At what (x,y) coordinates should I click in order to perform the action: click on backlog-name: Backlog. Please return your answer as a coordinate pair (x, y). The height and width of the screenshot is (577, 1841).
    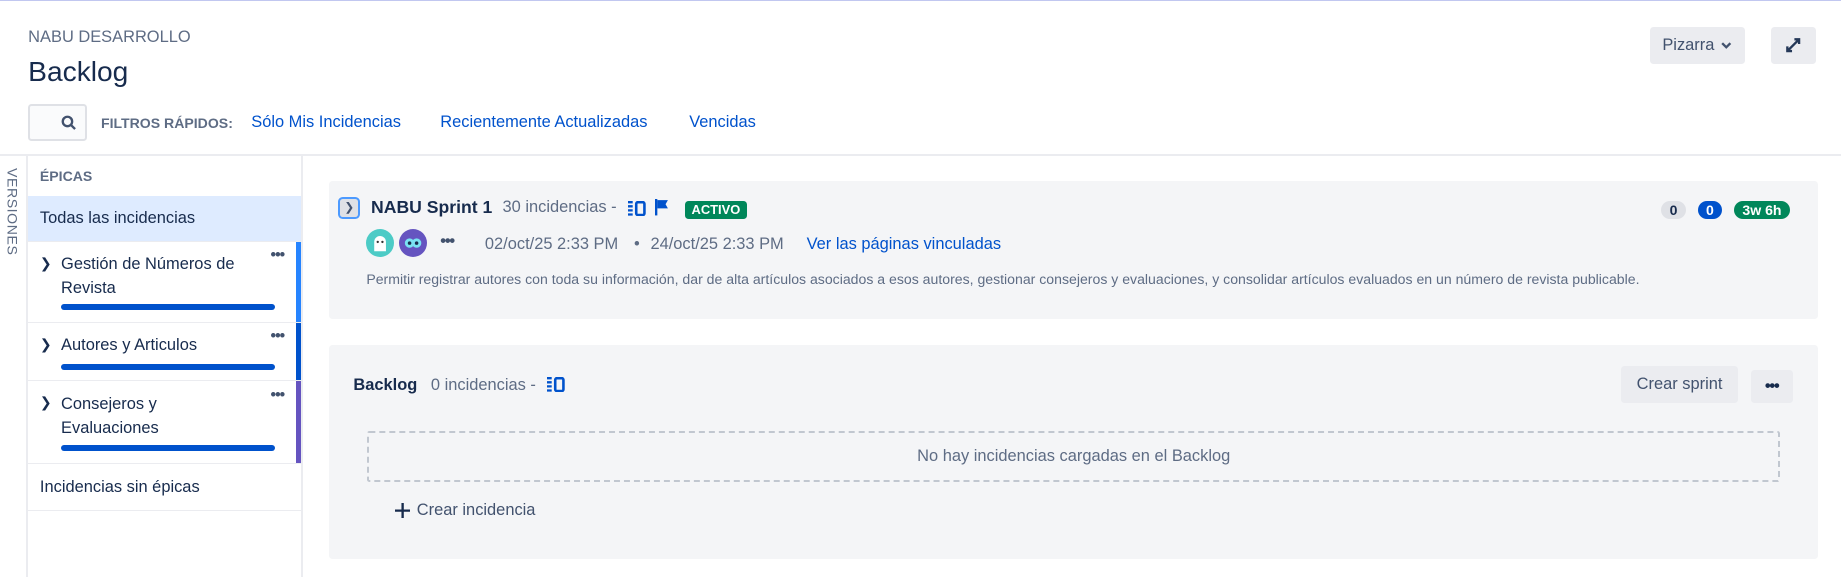
    Looking at the image, I should click on (385, 384).